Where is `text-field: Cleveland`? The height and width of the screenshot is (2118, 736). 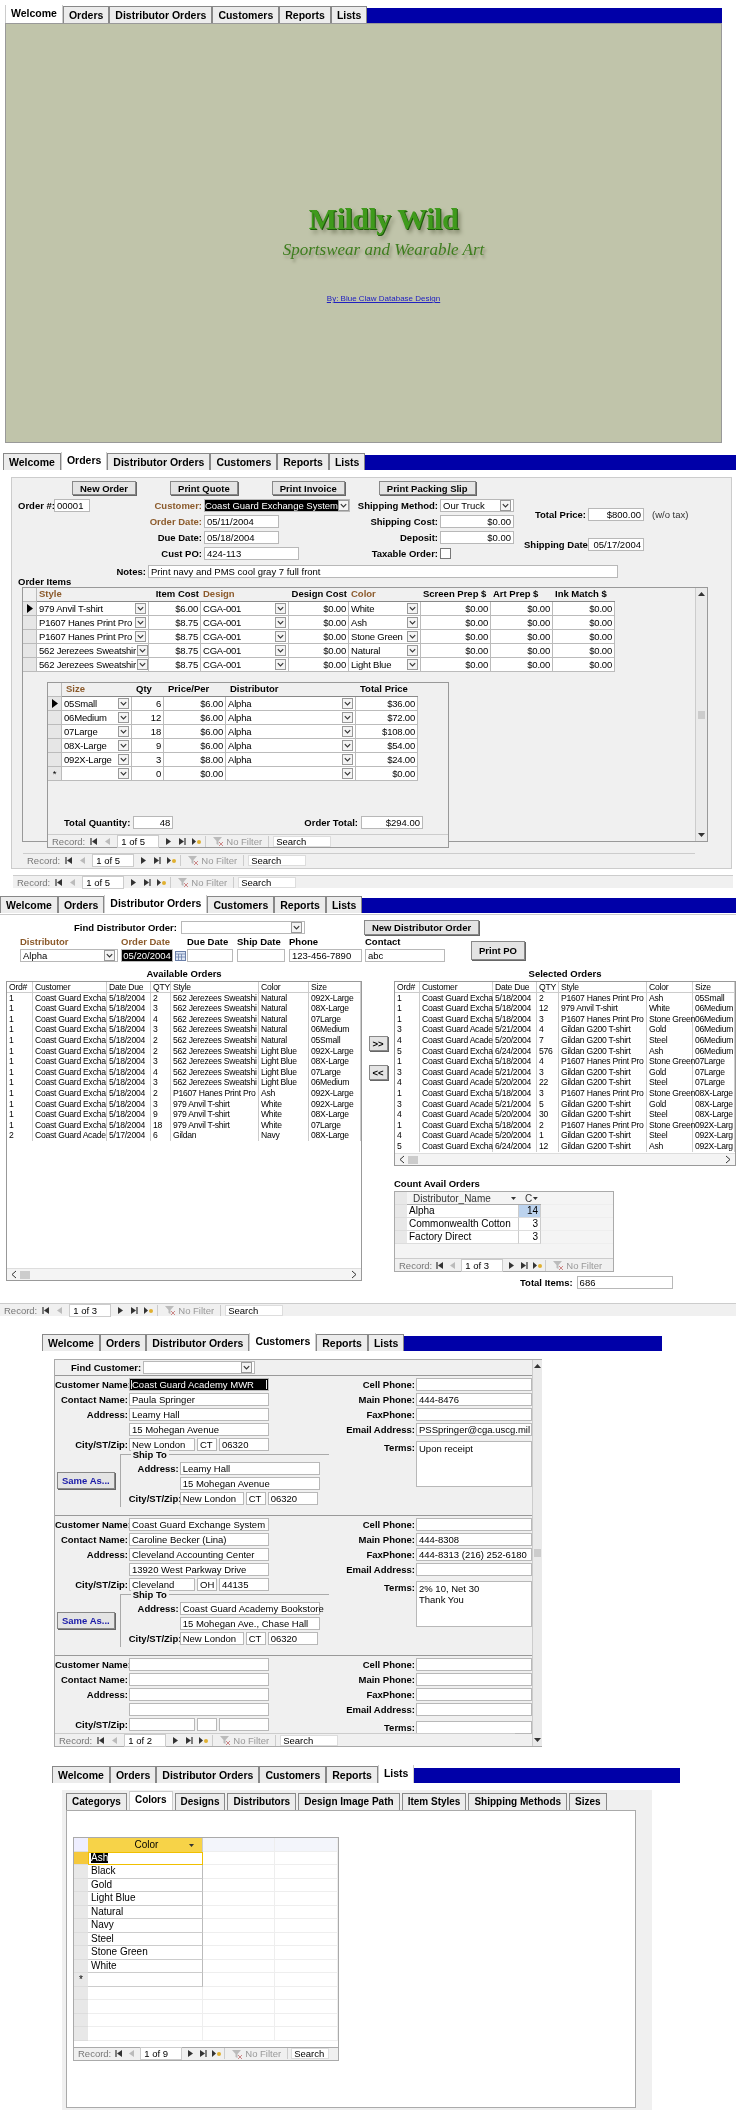 text-field: Cleveland is located at coordinates (162, 1584).